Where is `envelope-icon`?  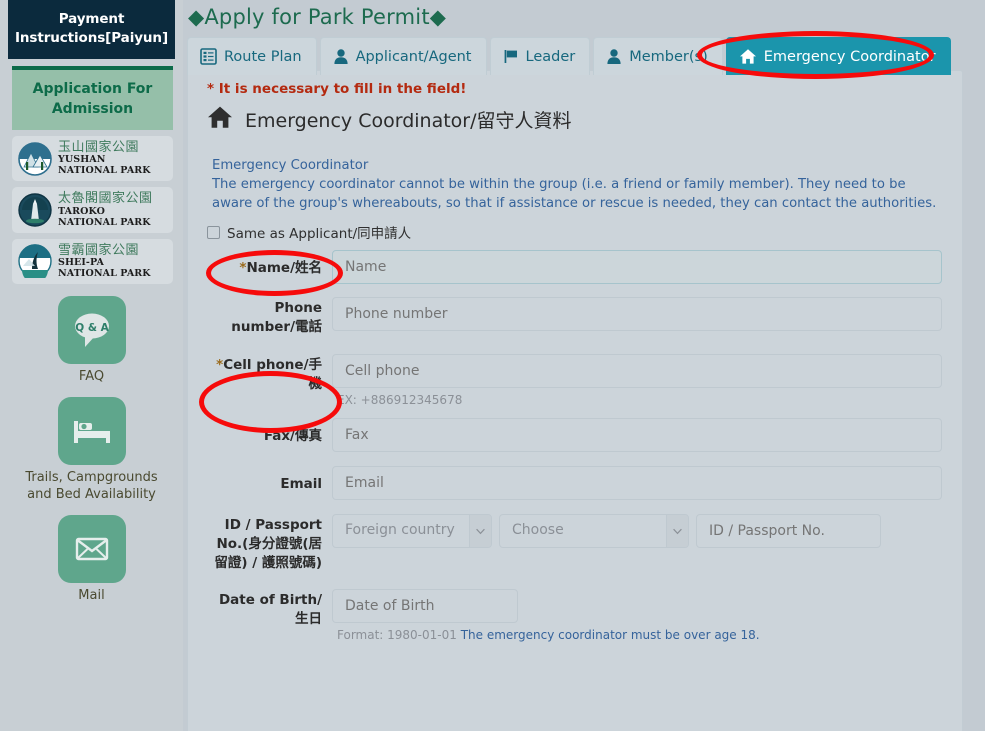 envelope-icon is located at coordinates (91, 548).